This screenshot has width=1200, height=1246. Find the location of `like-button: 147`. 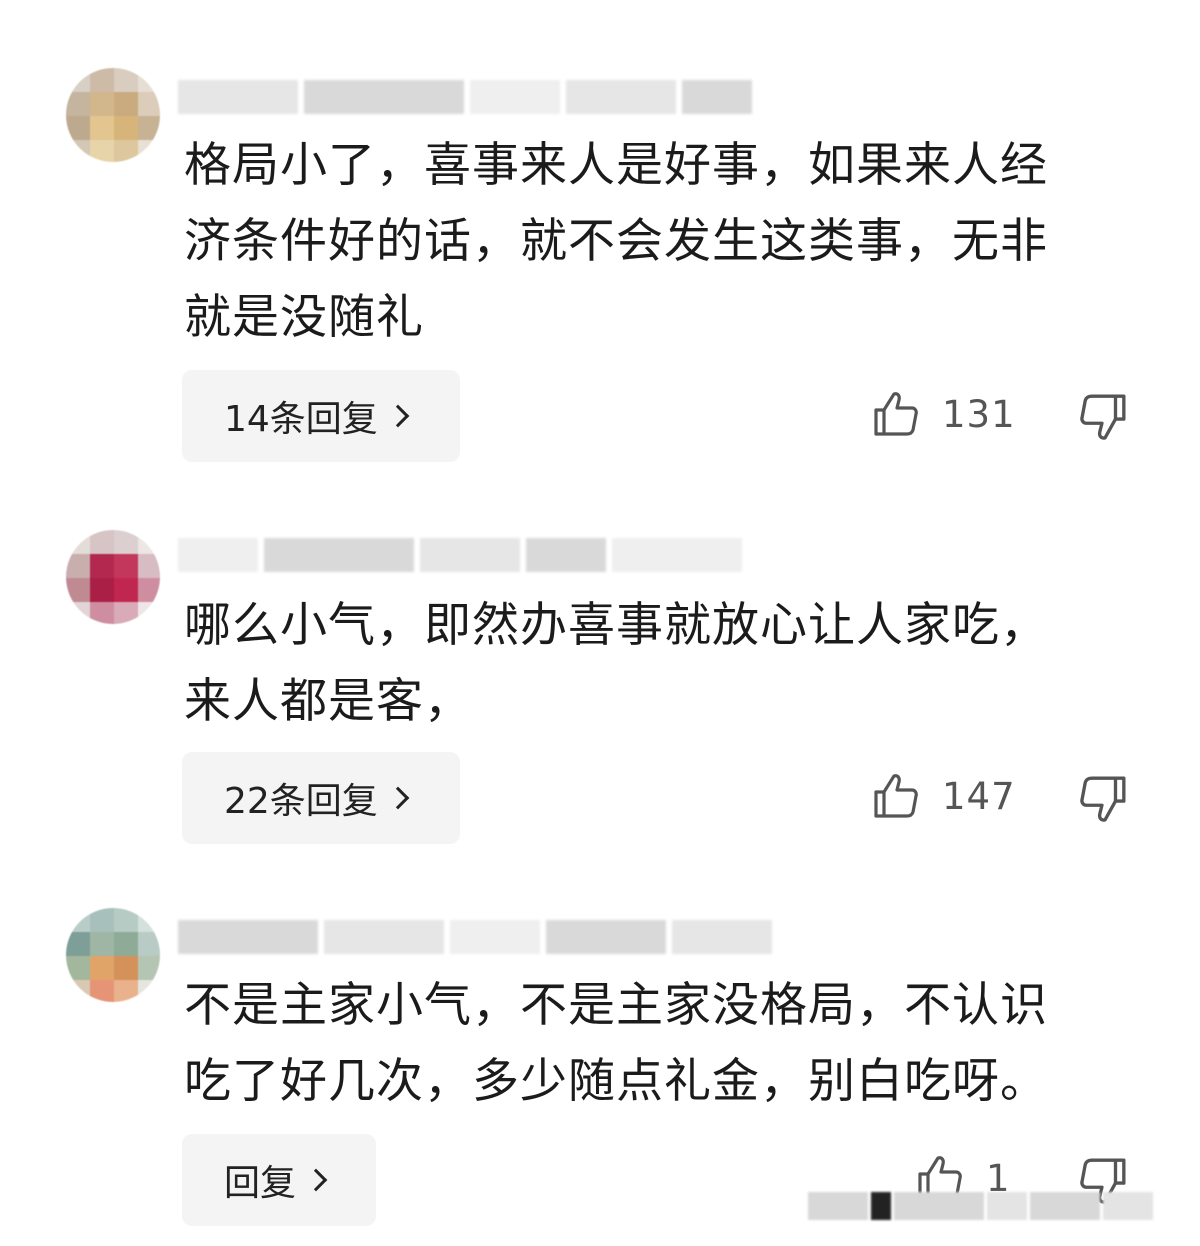

like-button: 147 is located at coordinates (944, 796).